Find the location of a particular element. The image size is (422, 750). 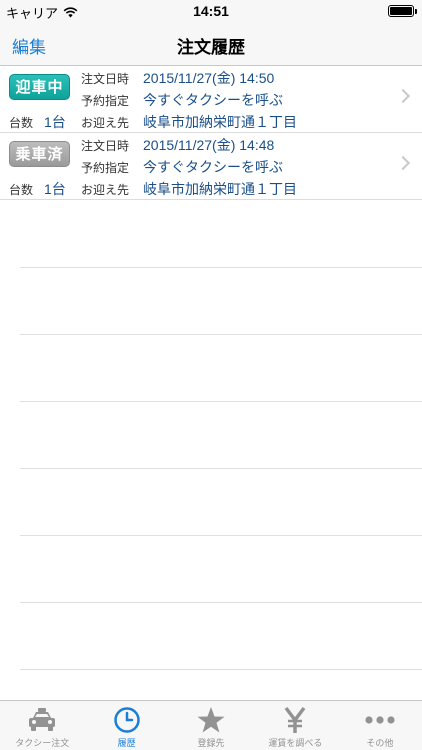

tab-bar: タクシー注文 履歴 登録先 運賃を調べる その他 is located at coordinates (211, 725).